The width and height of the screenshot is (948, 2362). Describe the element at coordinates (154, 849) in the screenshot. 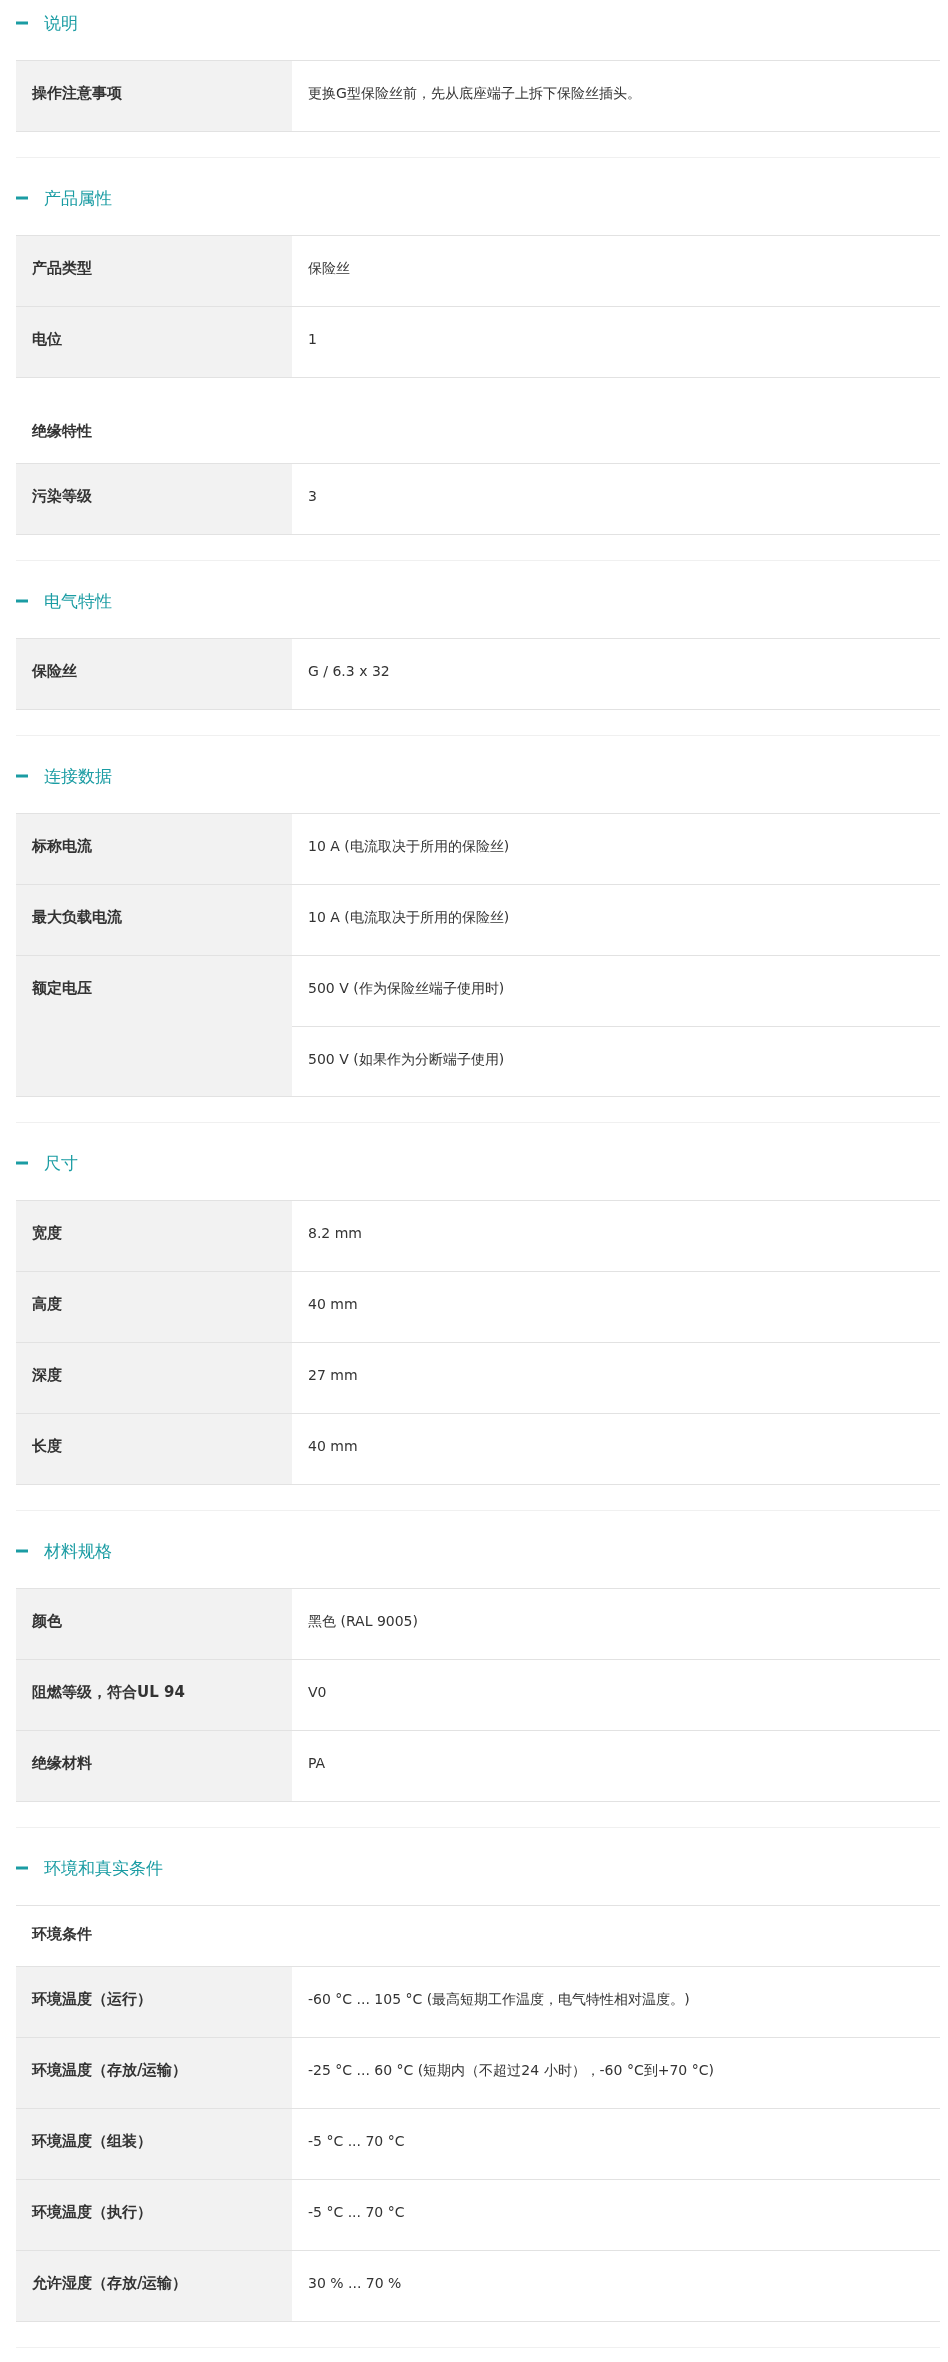

I see `property-label: 标称电流` at that location.